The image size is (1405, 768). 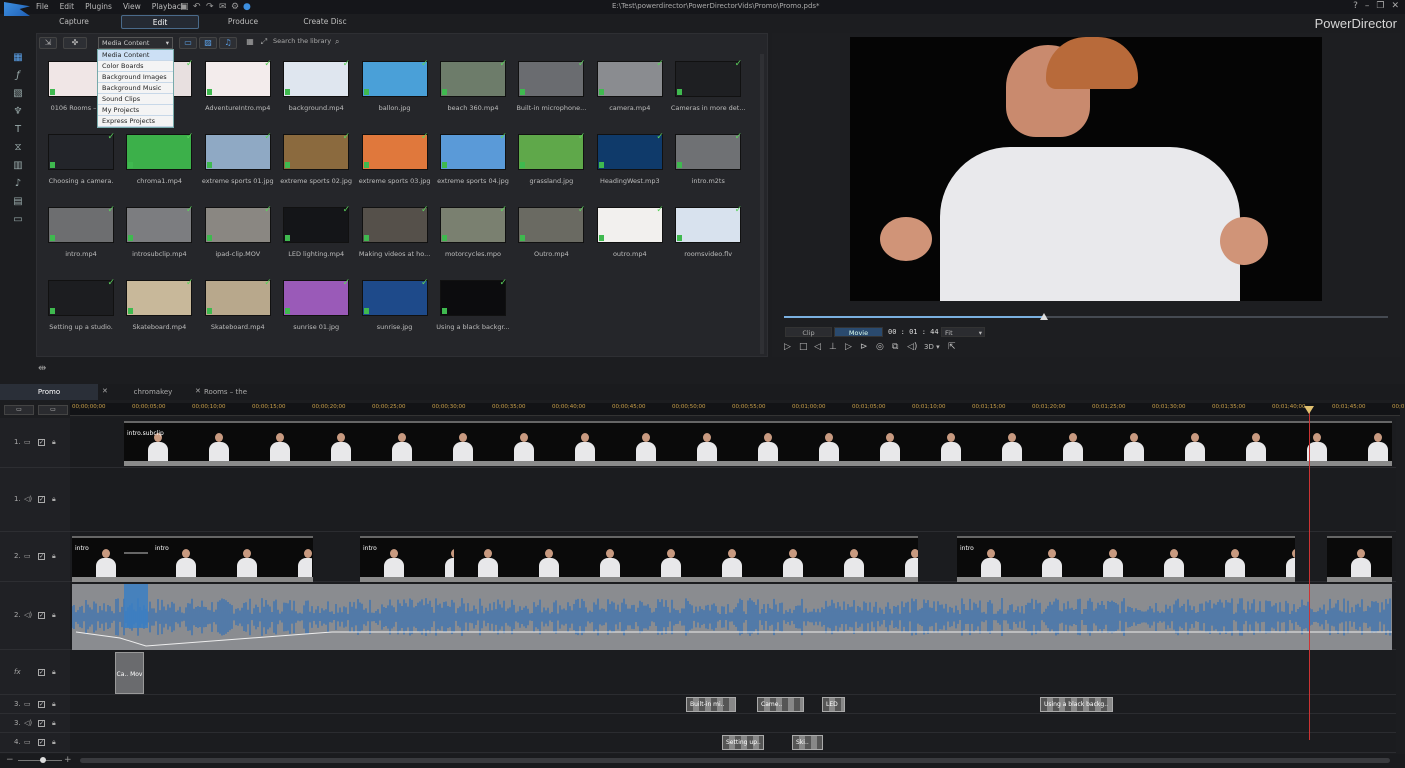 I want to click on undock-icon: ⇱, so click(x=952, y=347).